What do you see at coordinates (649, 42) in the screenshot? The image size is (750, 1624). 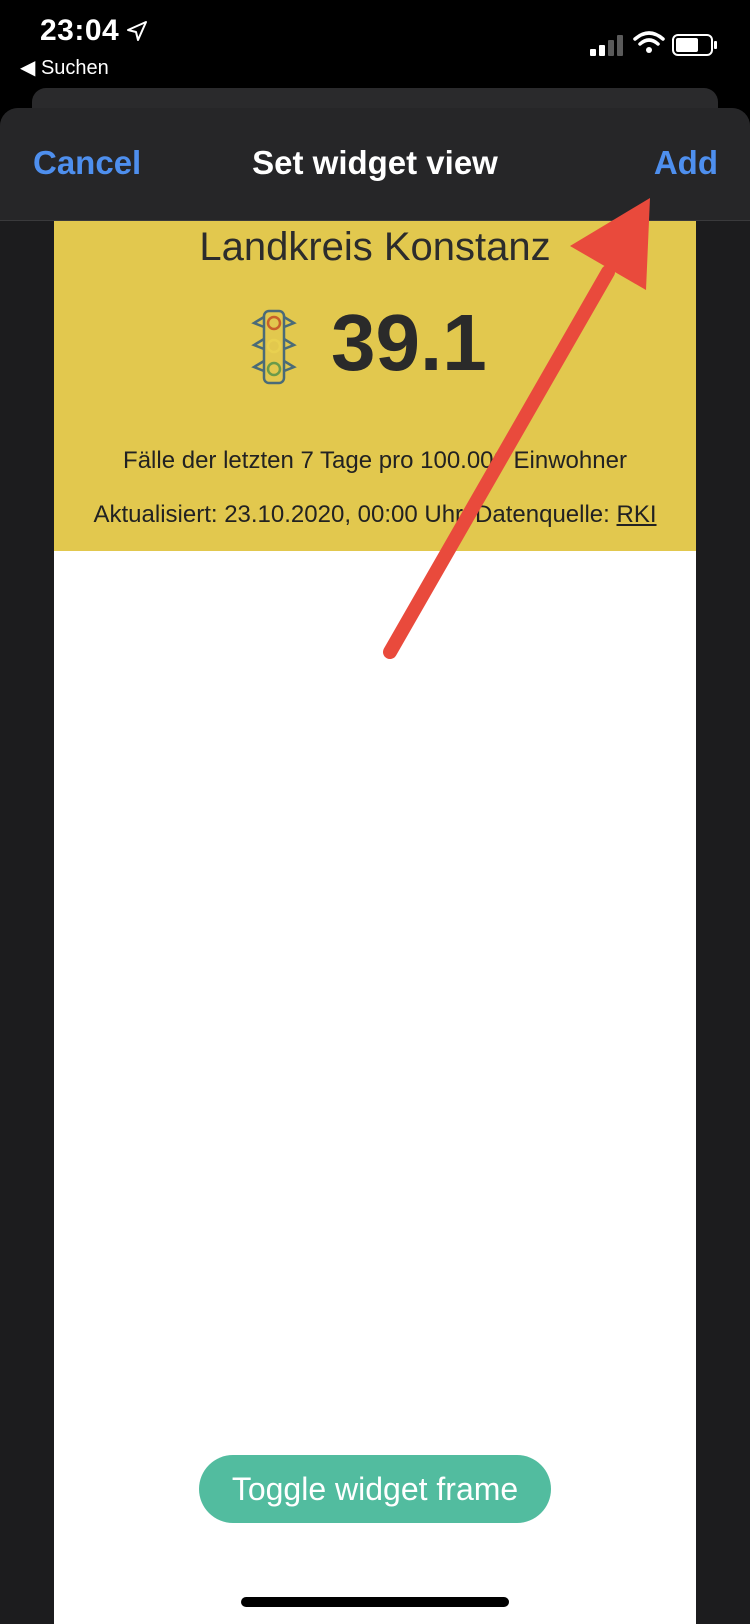 I see `wifi-icon` at bounding box center [649, 42].